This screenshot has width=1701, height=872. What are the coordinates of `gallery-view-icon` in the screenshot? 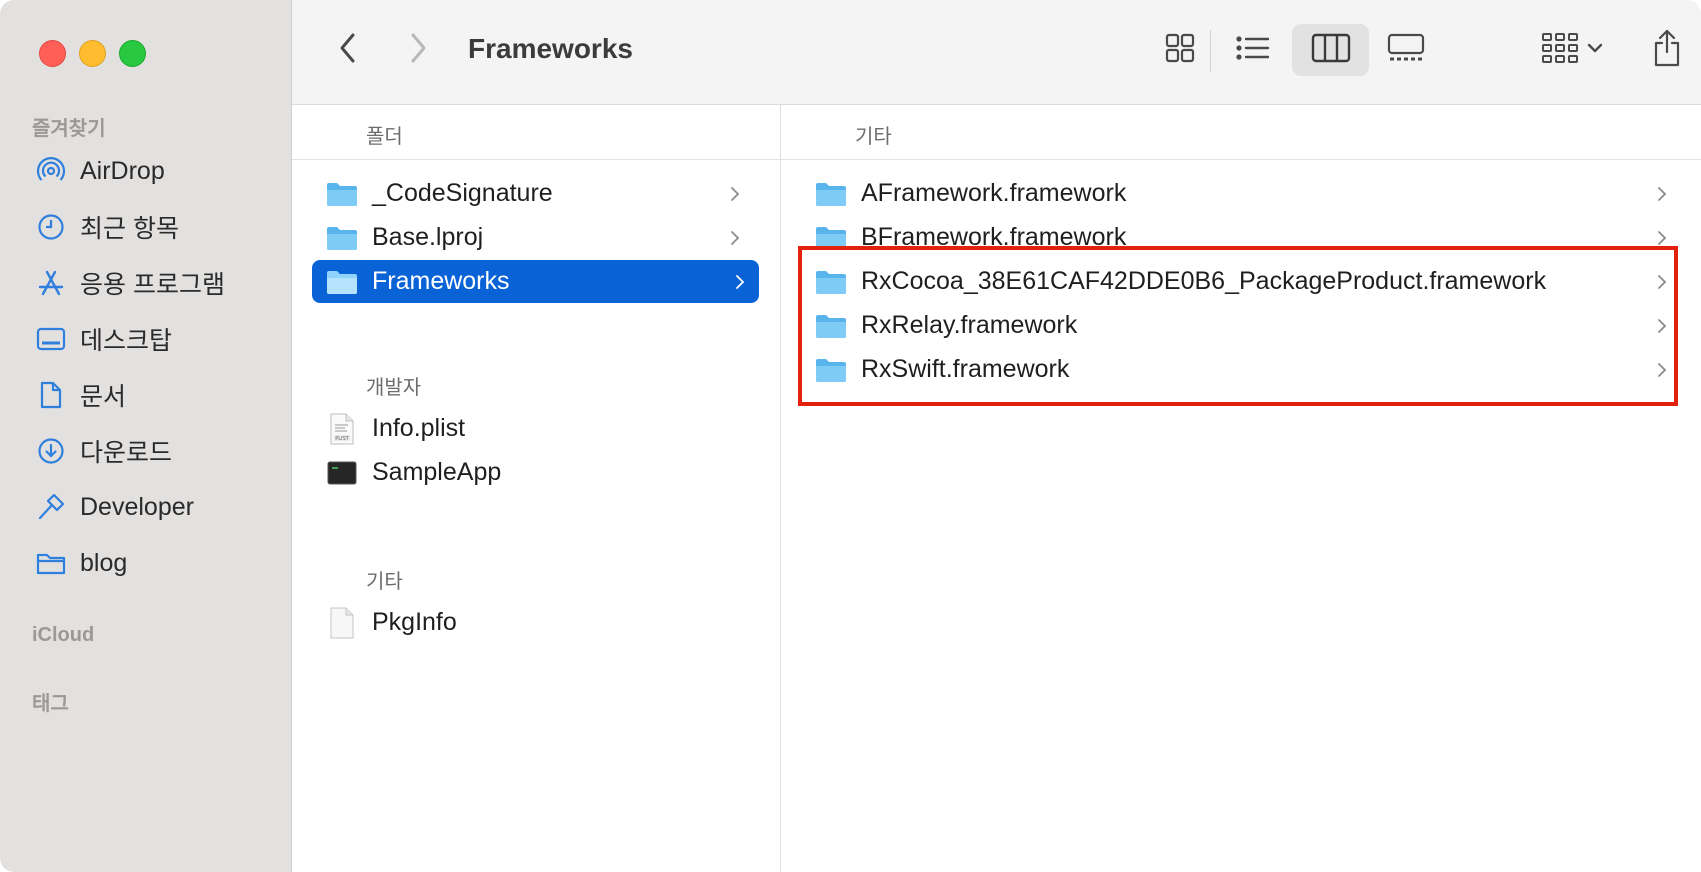 It's located at (1406, 50).